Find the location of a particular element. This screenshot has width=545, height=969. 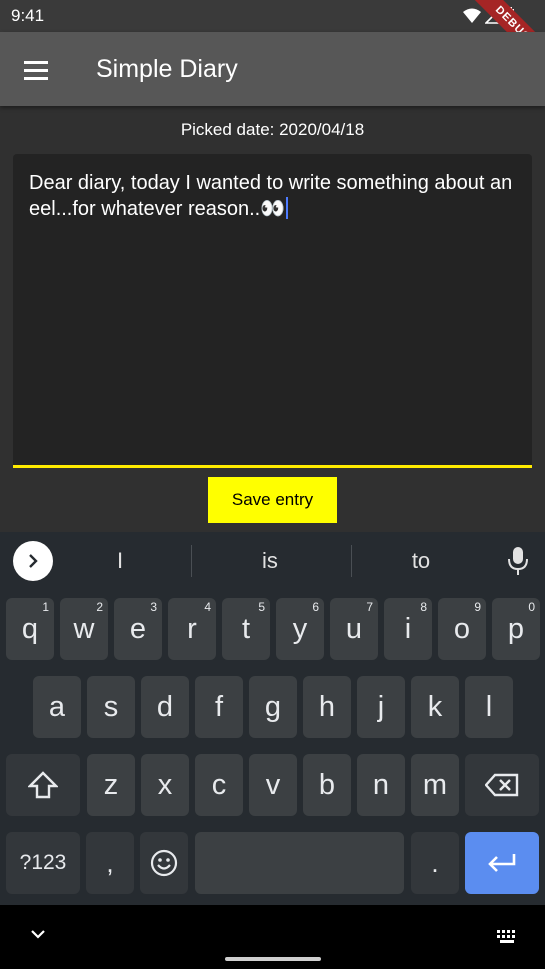

key-a: a is located at coordinates (57, 707).